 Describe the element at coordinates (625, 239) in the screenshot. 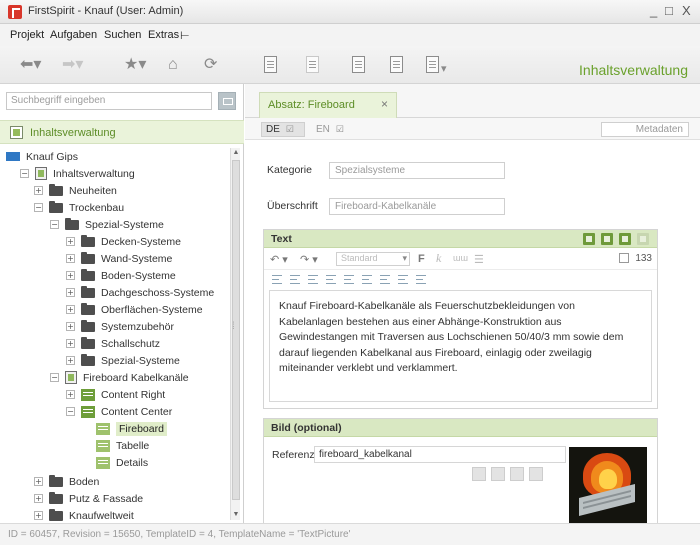

I see `add-section-icon` at that location.